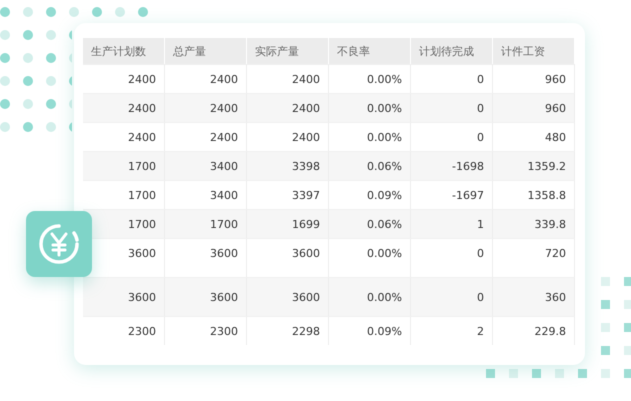 Image resolution: width=631 pixels, height=401 pixels. I want to click on table-cell: 1358.8, so click(534, 194).